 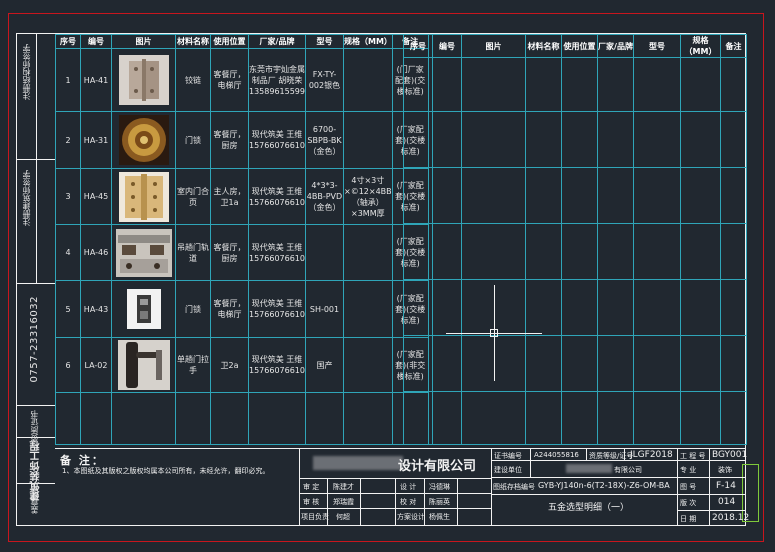 What do you see at coordinates (324, 252) in the screenshot?
I see `model` at bounding box center [324, 252].